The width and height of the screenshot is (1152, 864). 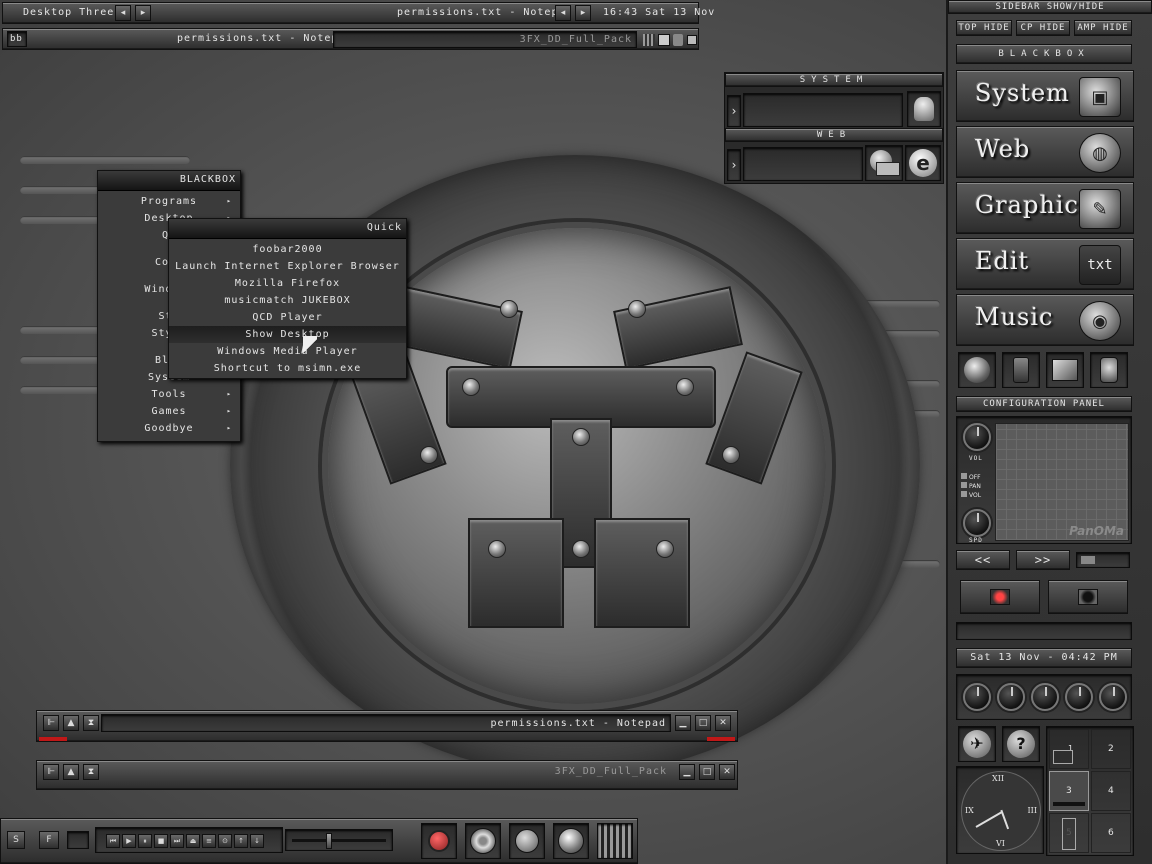 I want to click on pan-graph: PanOMa, so click(x=1062, y=482).